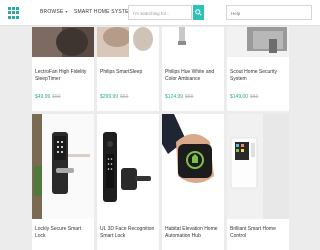  What do you see at coordinates (14, 13) in the screenshot?
I see `grid-logo-icon` at bounding box center [14, 13].